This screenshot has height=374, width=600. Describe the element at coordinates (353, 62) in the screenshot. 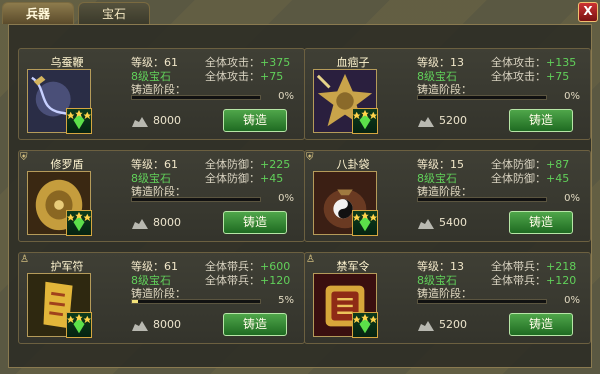

I see `weapon-name: 血痼子` at that location.